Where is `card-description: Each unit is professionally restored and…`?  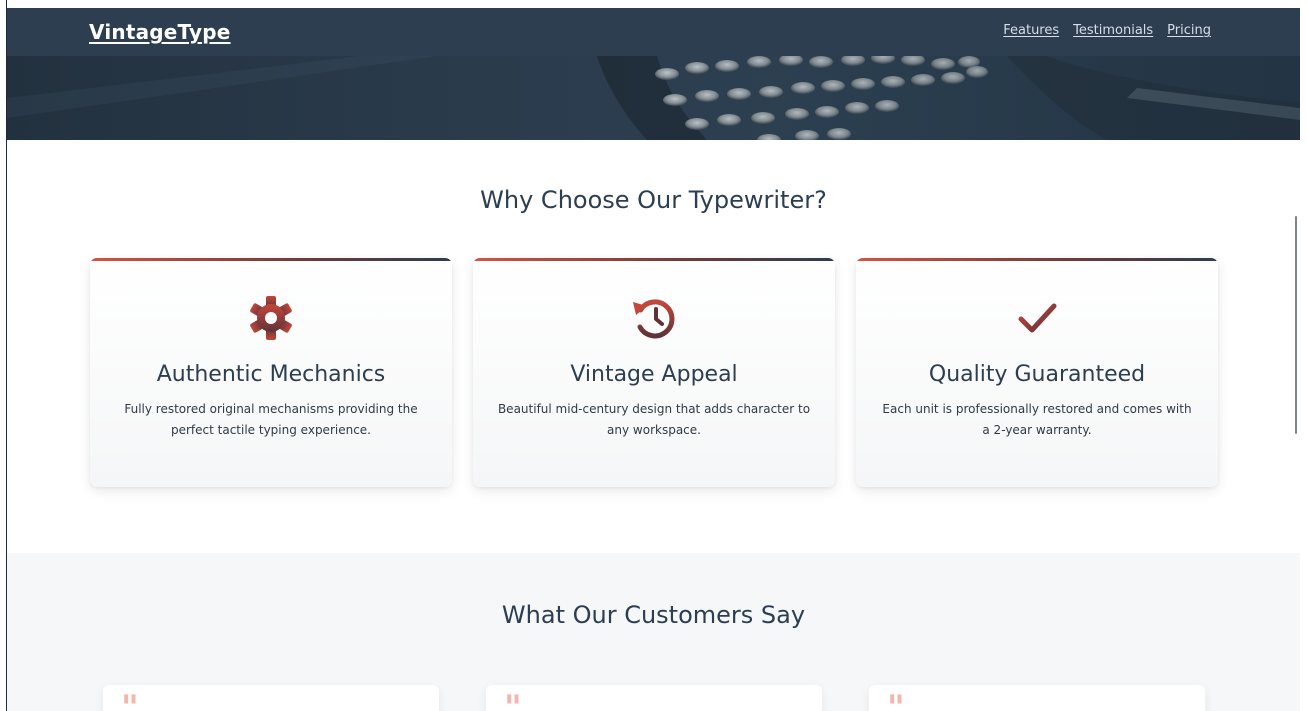
card-description: Each unit is professionally restored and… is located at coordinates (1037, 419).